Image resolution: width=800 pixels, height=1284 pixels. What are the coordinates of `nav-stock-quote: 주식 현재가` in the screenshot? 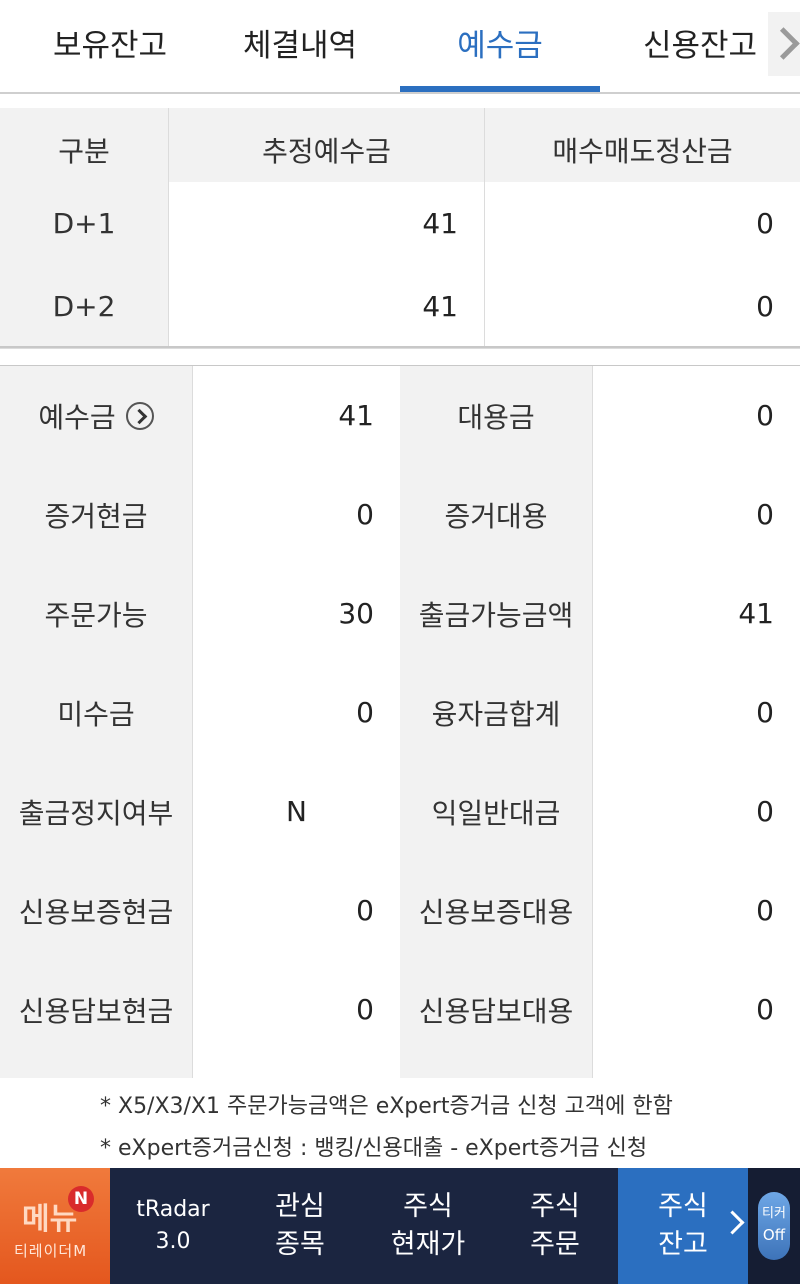 It's located at (428, 1226).